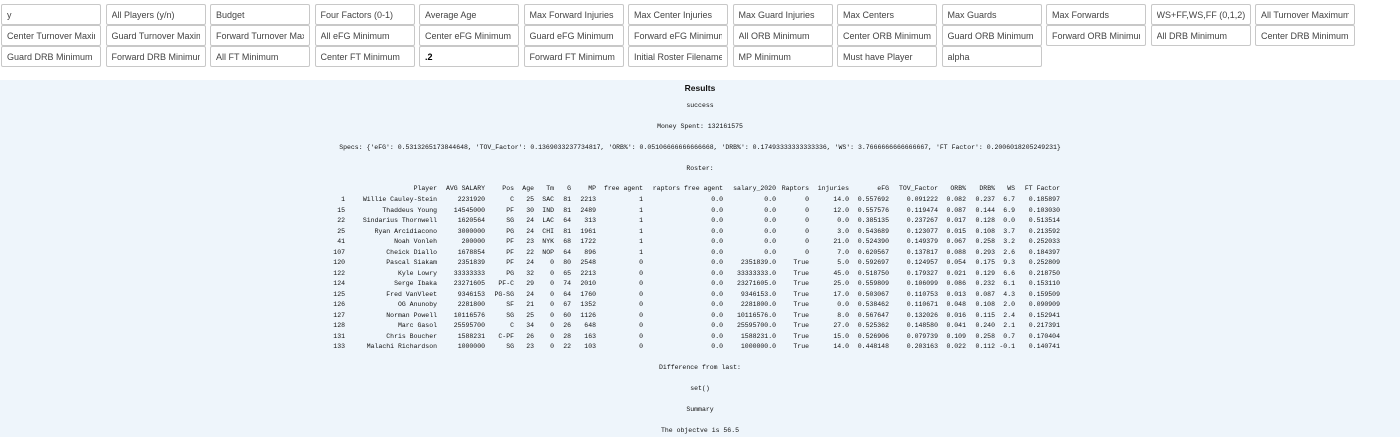 This screenshot has height=437, width=1400. I want to click on table-cell: 0.252809, so click(1044, 262).